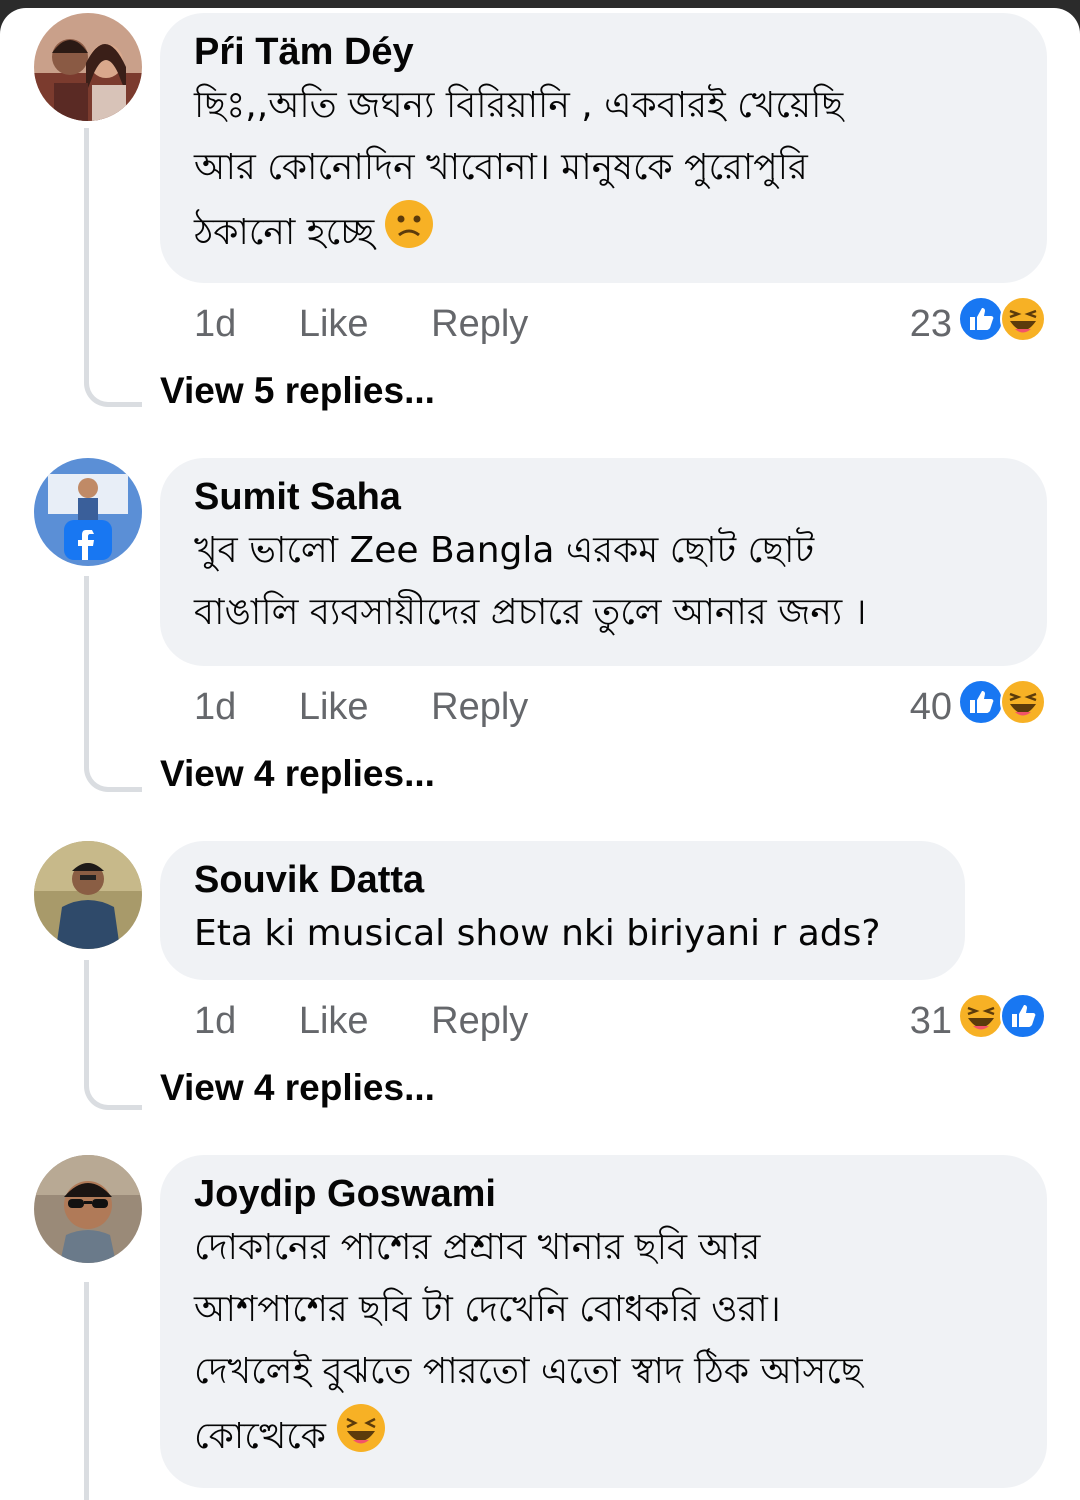  What do you see at coordinates (284, 232) in the screenshot?
I see `comment-line-text: ঠকানো হচ্ছে` at bounding box center [284, 232].